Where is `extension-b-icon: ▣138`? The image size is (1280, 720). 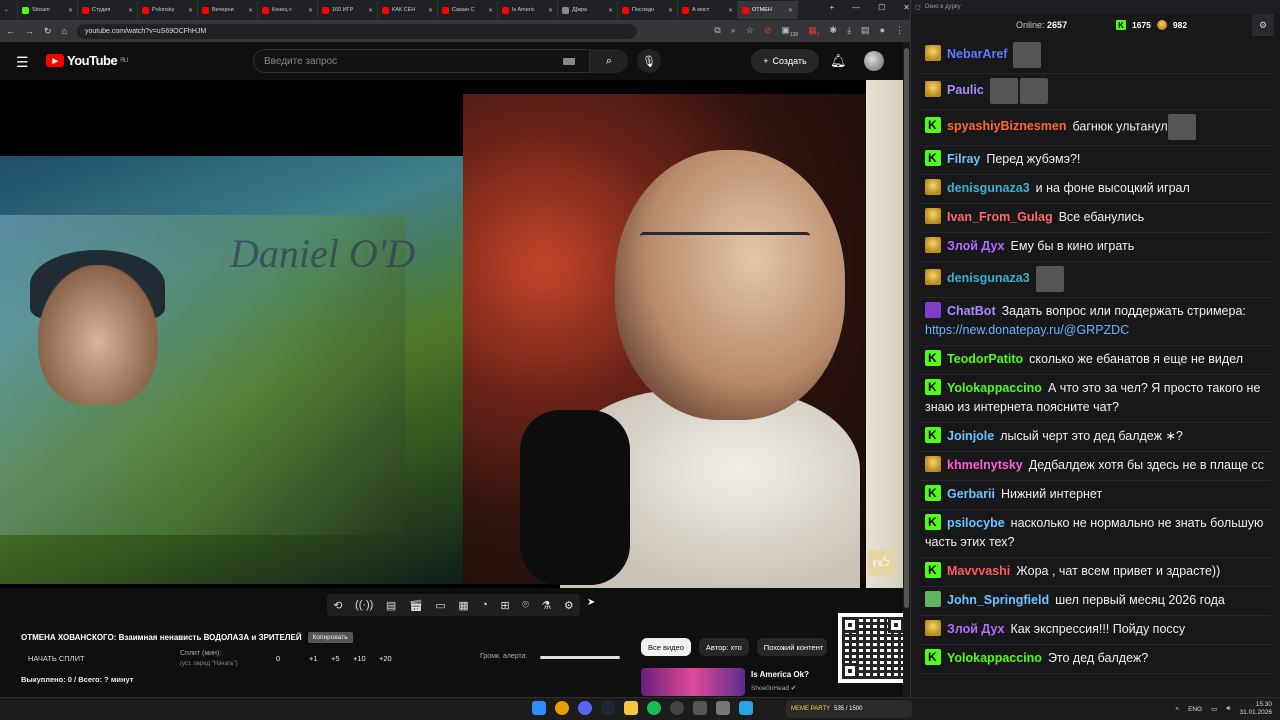 extension-b-icon: ▣138 is located at coordinates (789, 31).